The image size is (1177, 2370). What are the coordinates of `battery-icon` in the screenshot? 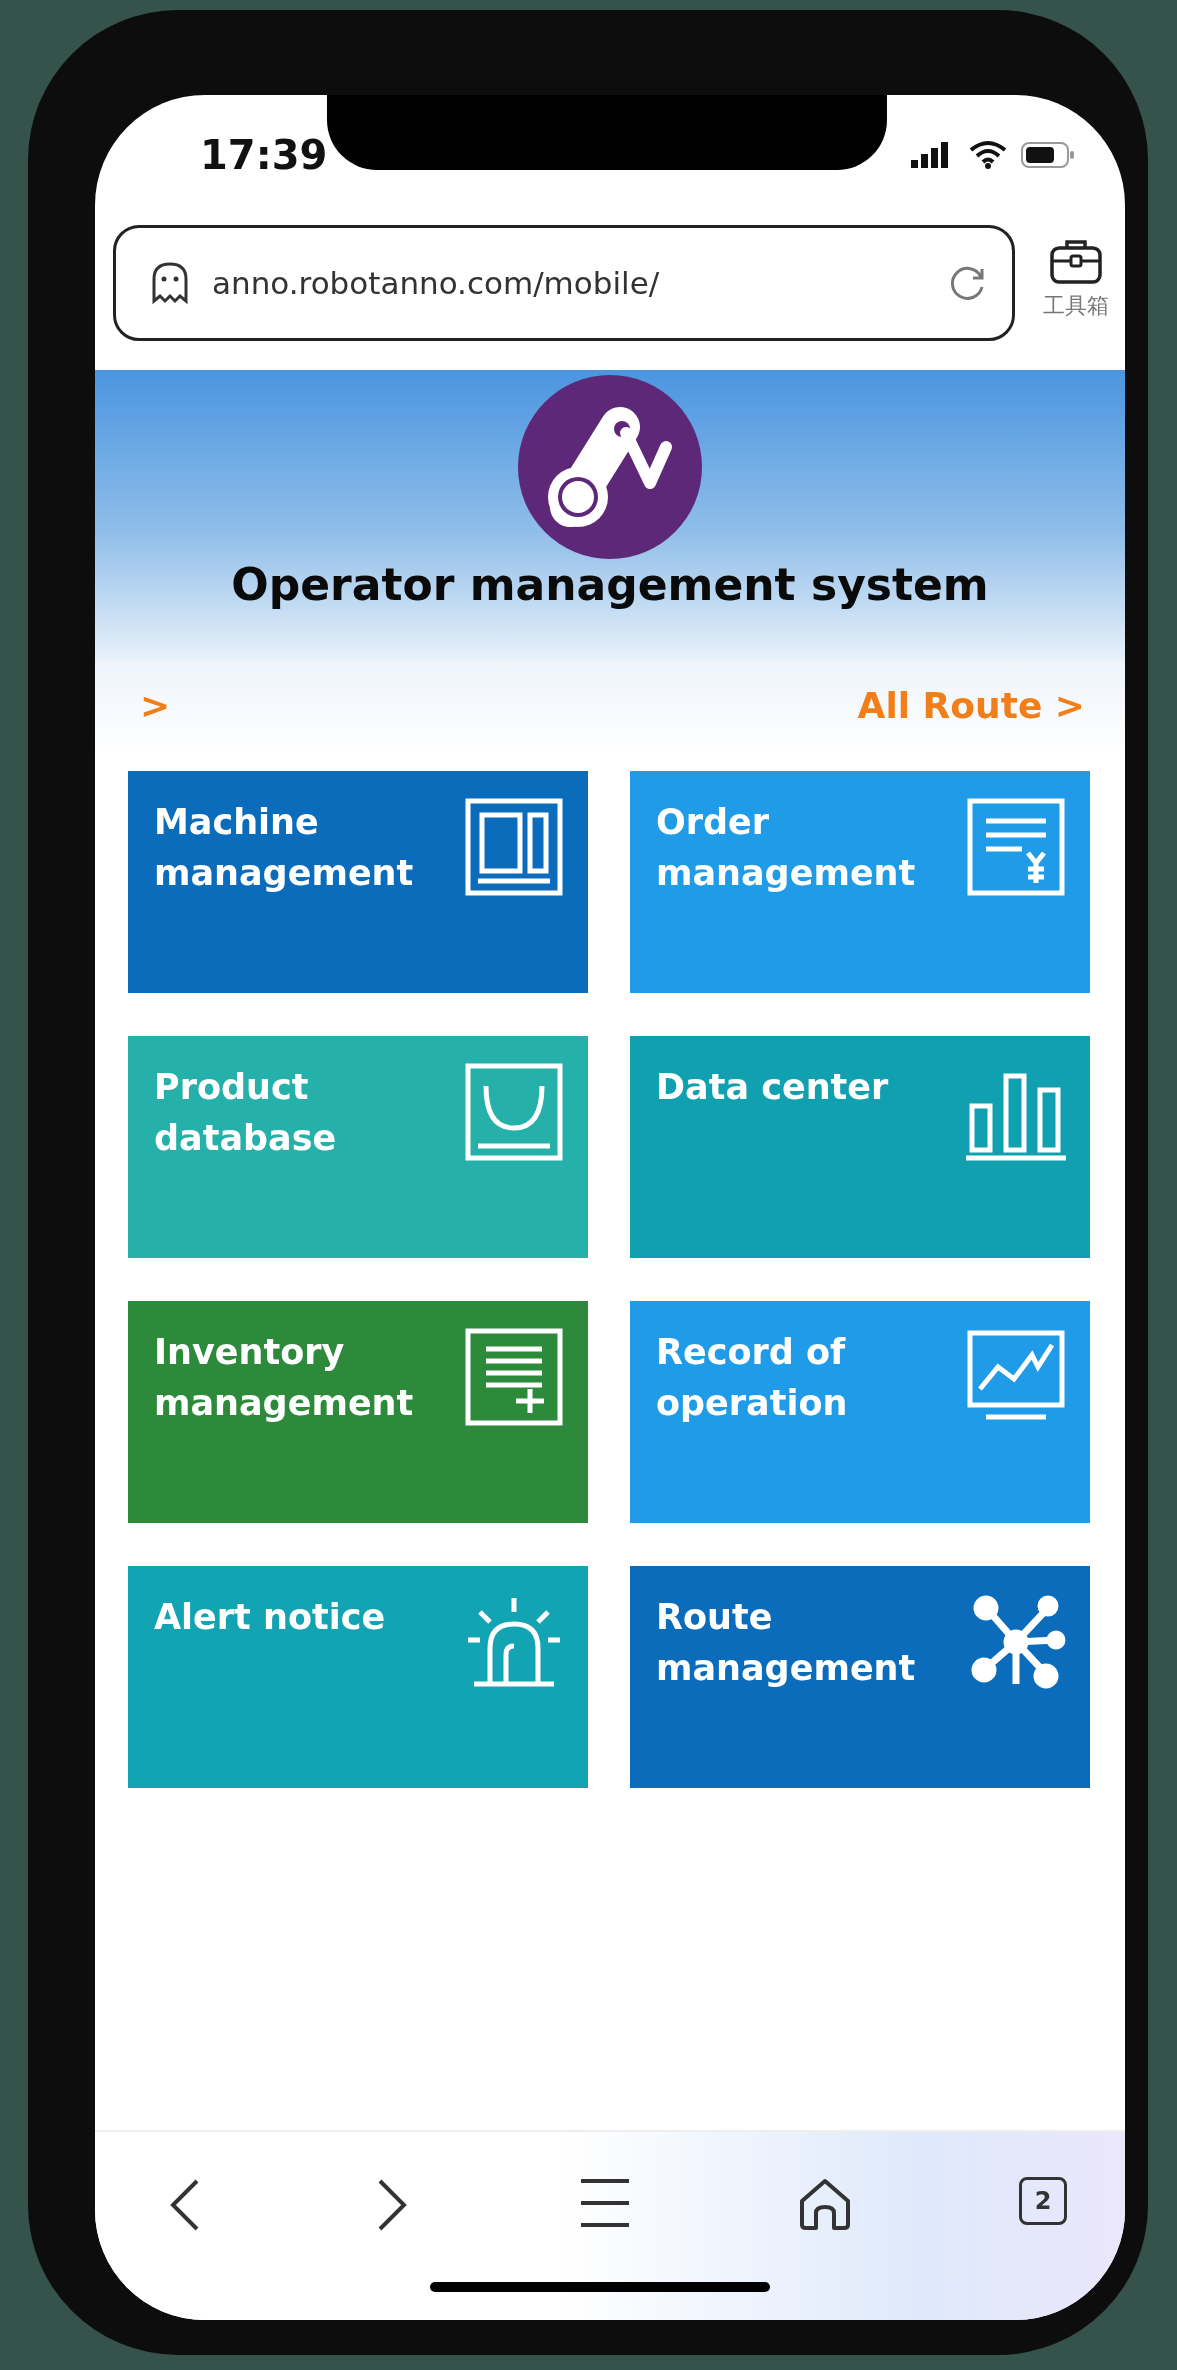 It's located at (1048, 155).